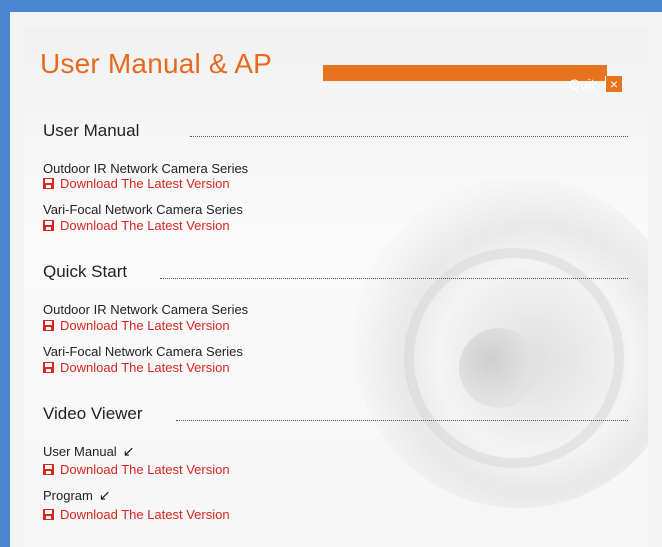 The width and height of the screenshot is (662, 547). Describe the element at coordinates (613, 84) in the screenshot. I see `close-icon: ×` at that location.